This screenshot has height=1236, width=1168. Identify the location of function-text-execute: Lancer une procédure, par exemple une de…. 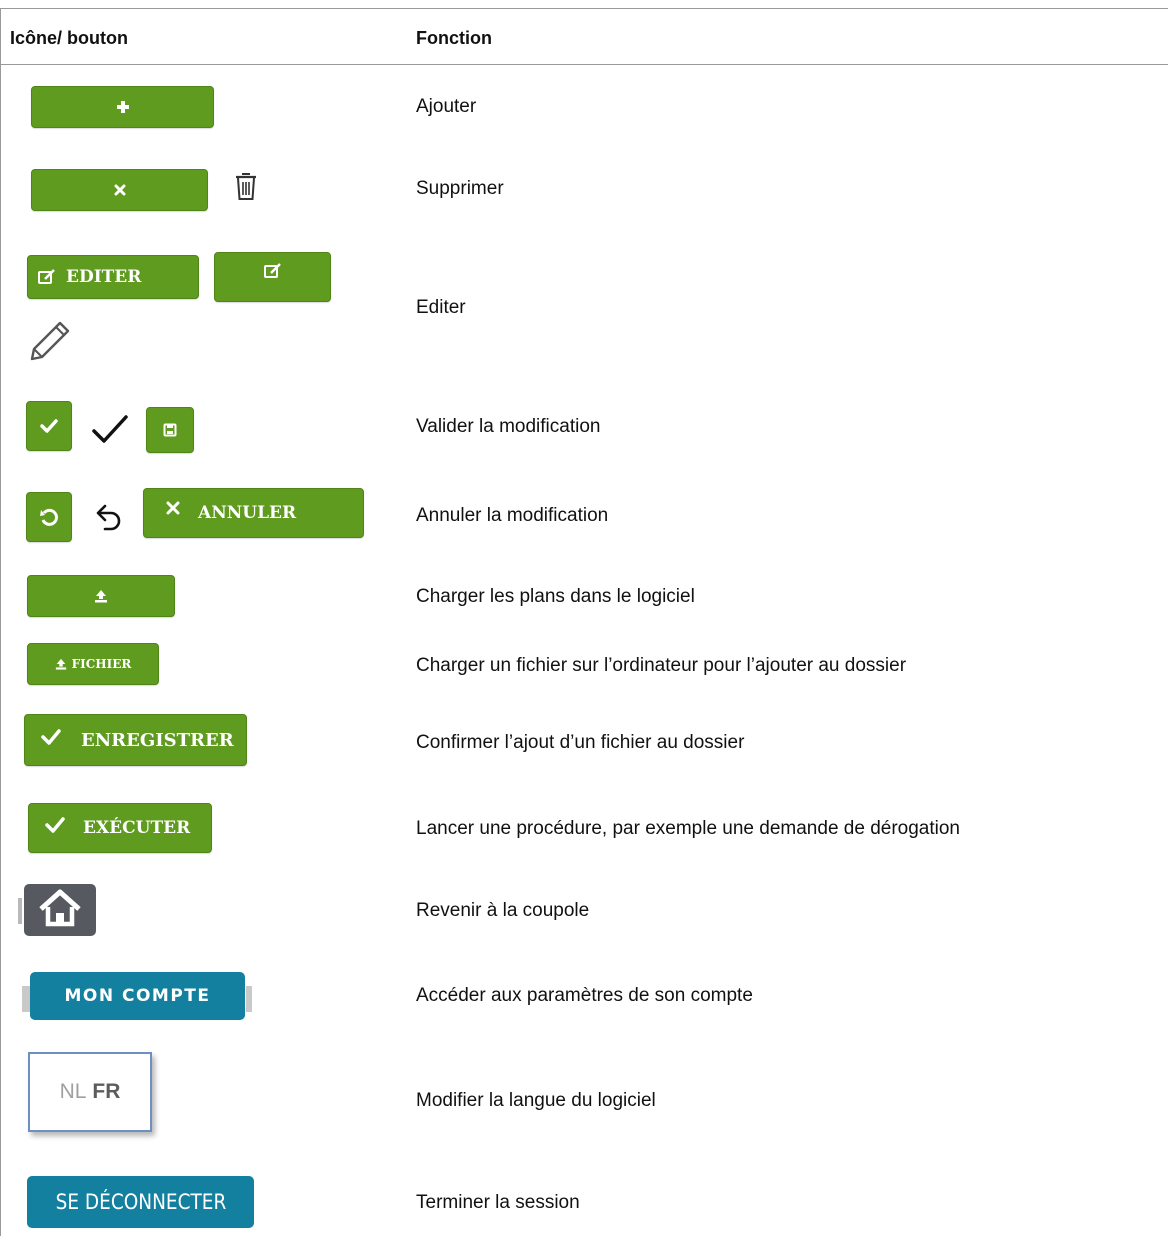
(688, 828).